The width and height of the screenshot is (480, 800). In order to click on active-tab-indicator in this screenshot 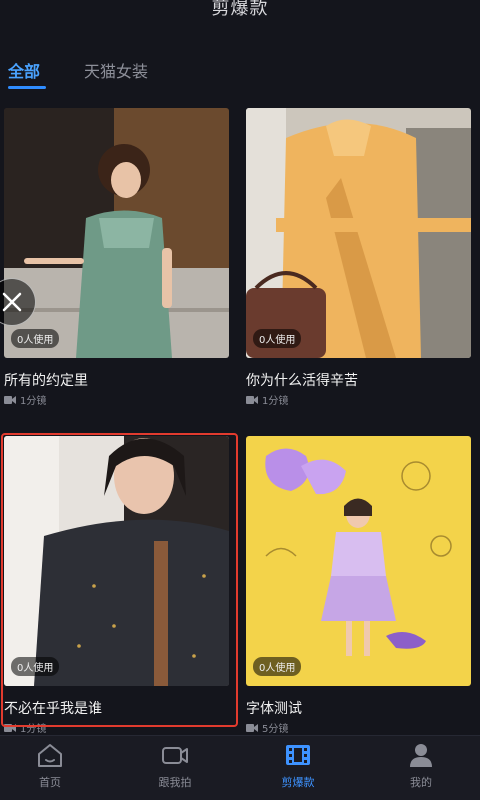, I will do `click(27, 87)`.